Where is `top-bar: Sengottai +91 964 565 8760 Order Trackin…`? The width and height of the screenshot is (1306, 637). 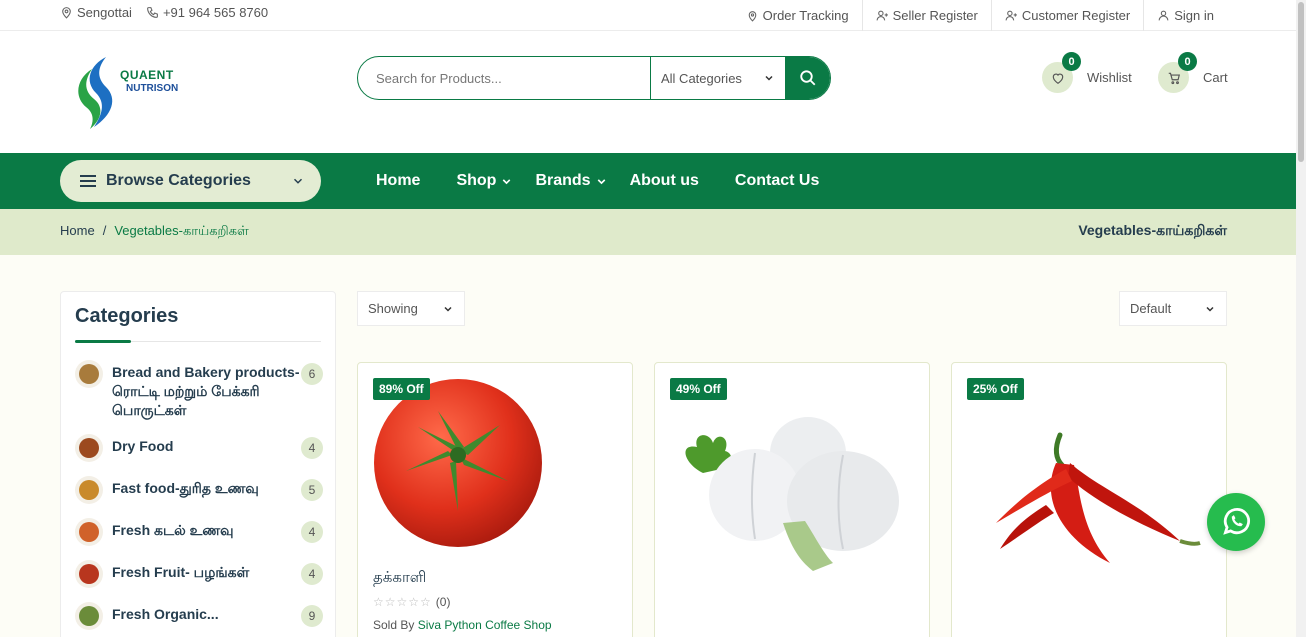
top-bar: Sengottai +91 964 565 8760 Order Trackin… is located at coordinates (648, 15).